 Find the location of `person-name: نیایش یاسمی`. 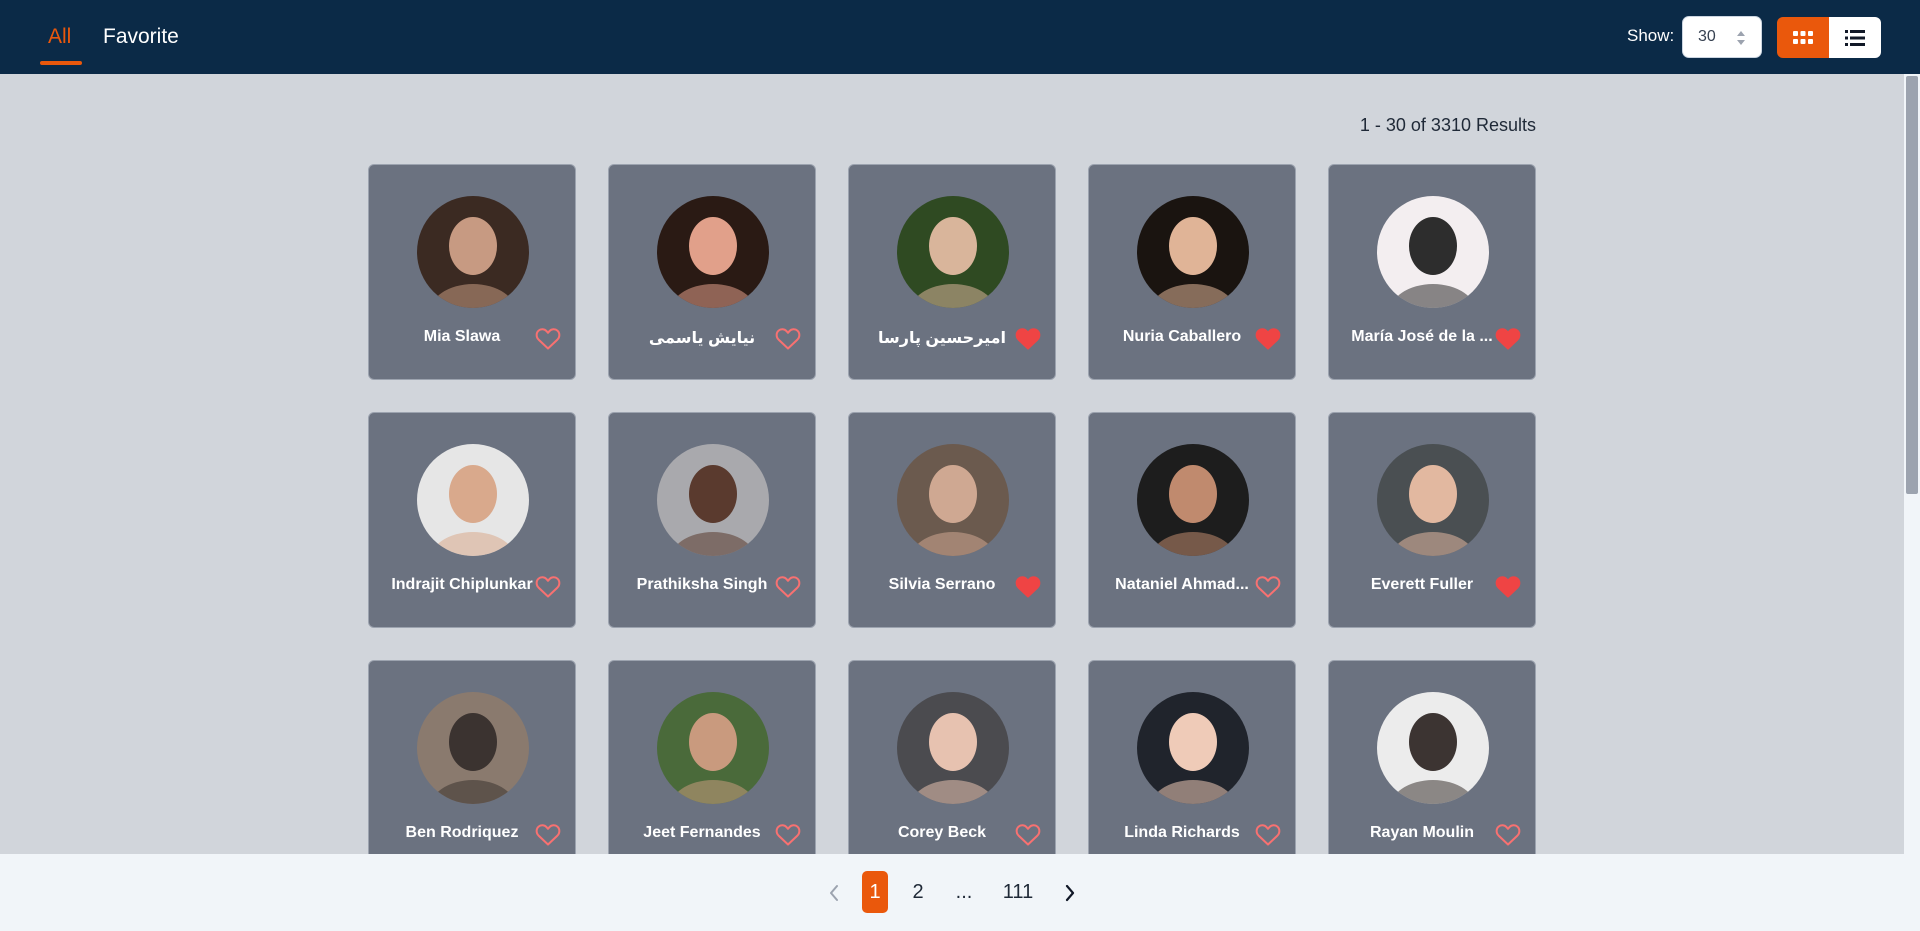

person-name: نیایش یاسمی is located at coordinates (702, 338).